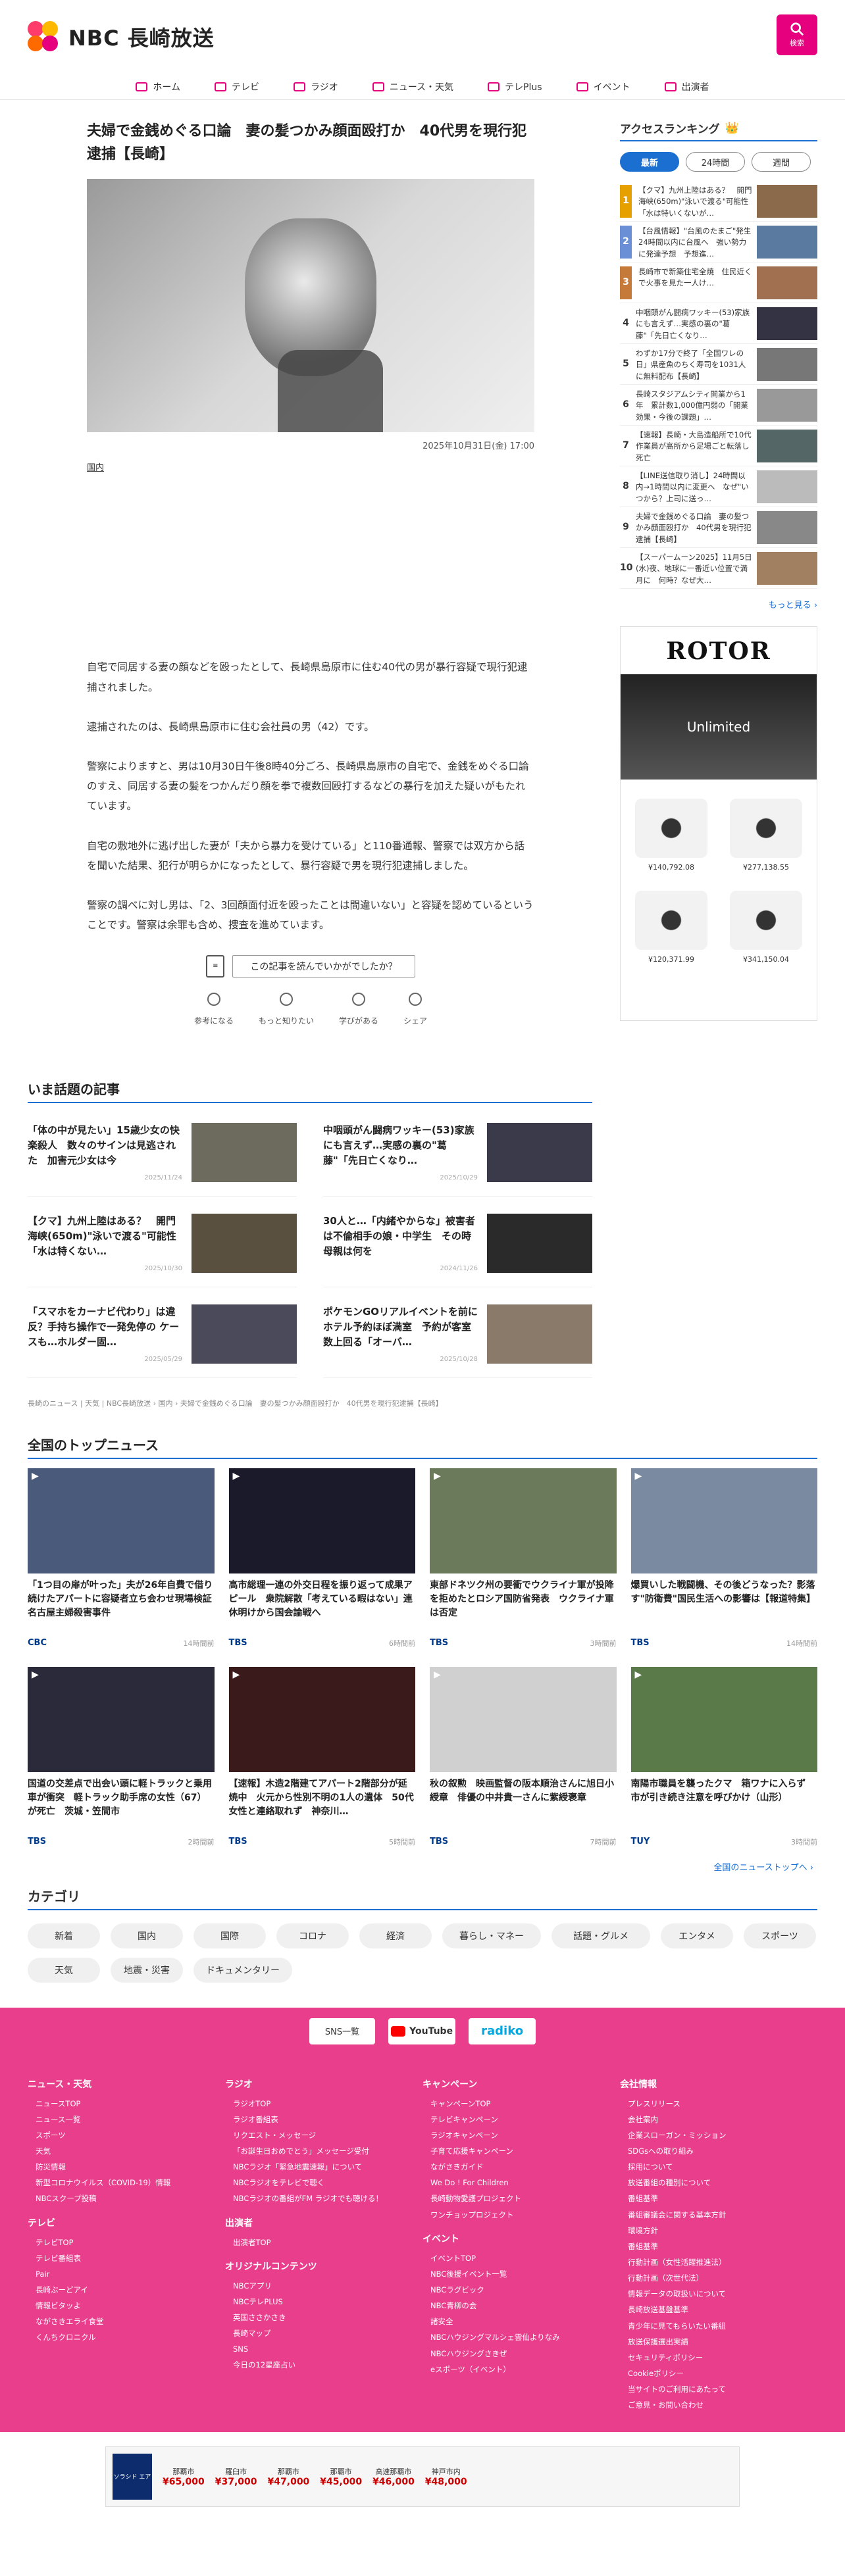 The width and height of the screenshot is (845, 2576). I want to click on footer-link: 情報データの取扱いについて, so click(723, 2294).